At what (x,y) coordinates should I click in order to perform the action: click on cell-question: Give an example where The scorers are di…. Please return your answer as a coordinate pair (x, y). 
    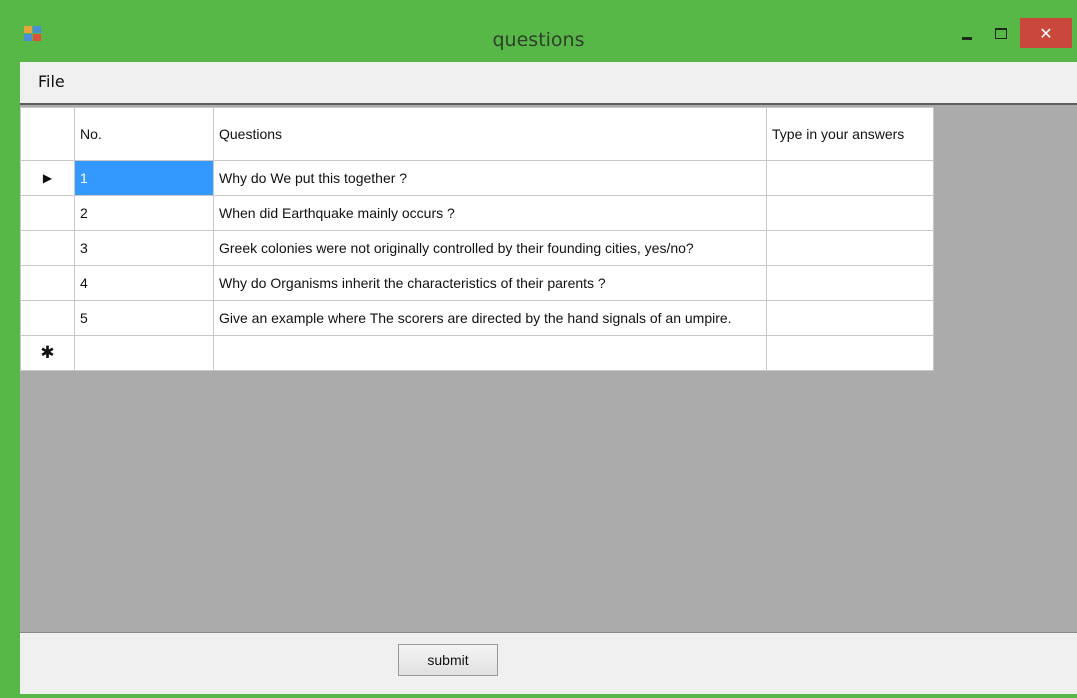
    Looking at the image, I should click on (490, 318).